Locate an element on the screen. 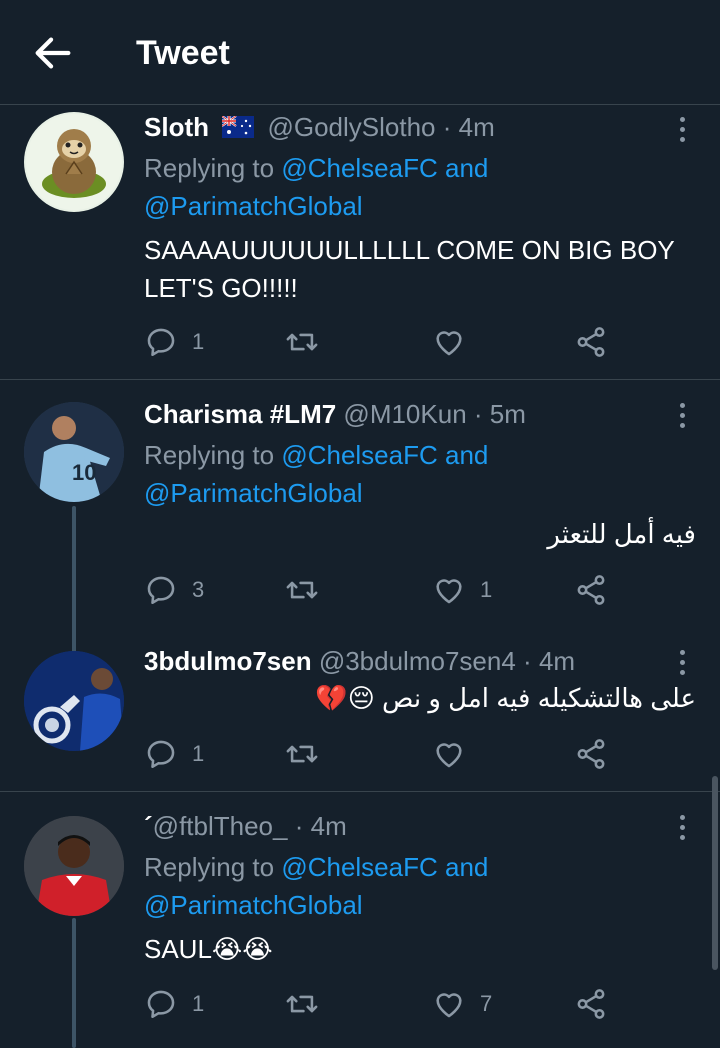  svg-text: 10 is located at coordinates (84, 472).